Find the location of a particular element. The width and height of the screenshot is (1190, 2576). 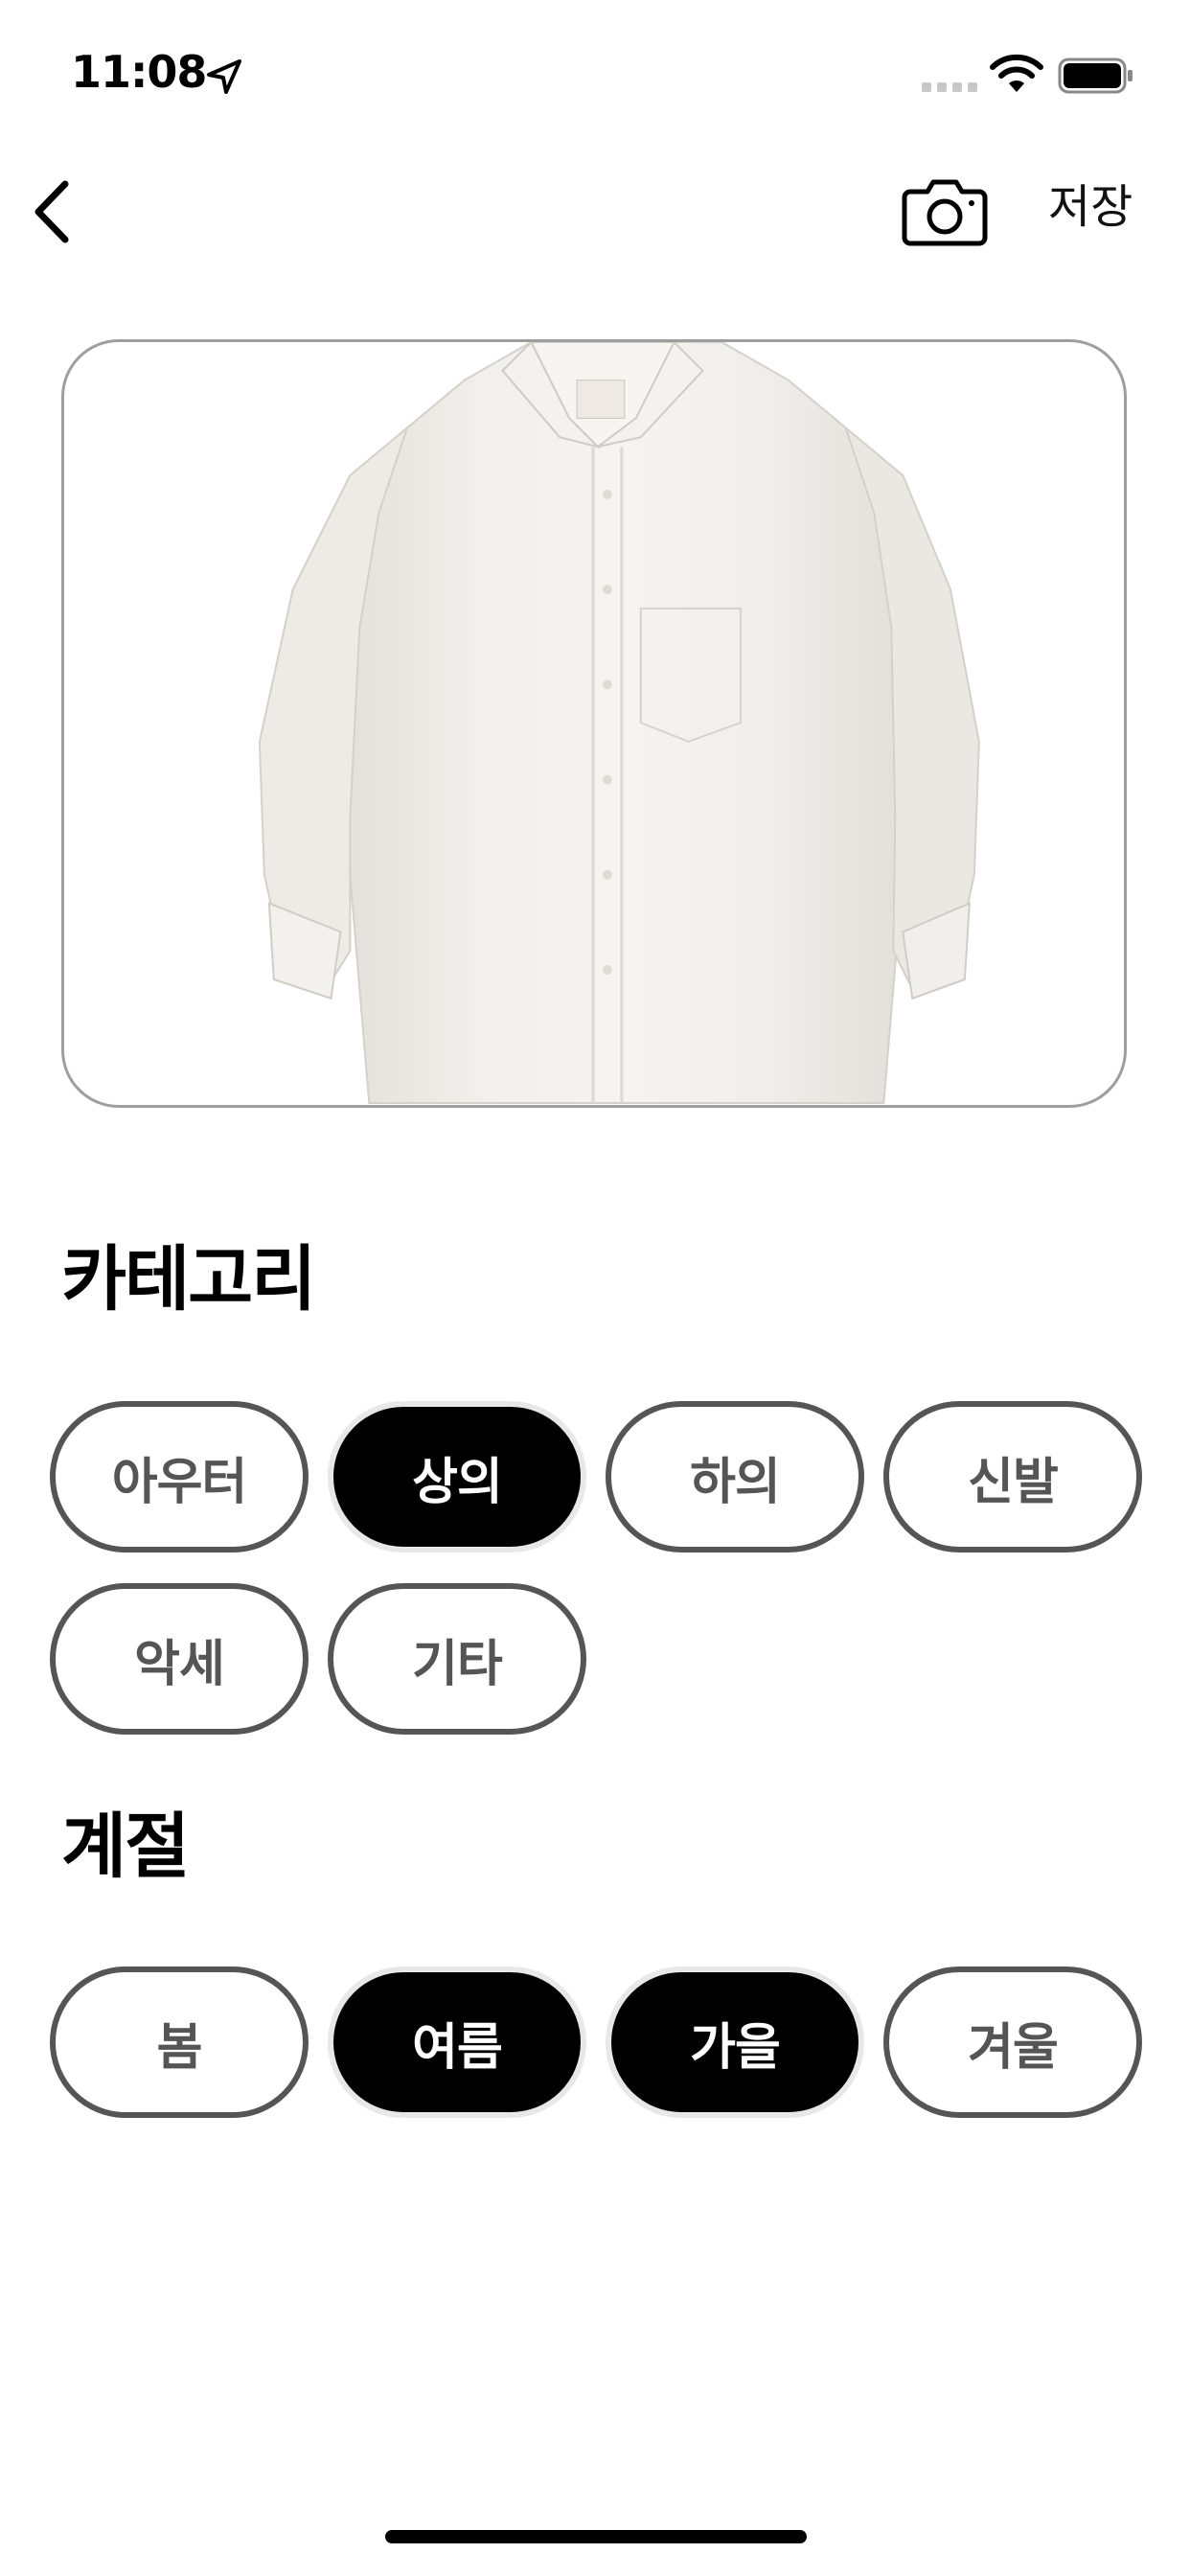

season-title: 계절 is located at coordinates (125, 1847).